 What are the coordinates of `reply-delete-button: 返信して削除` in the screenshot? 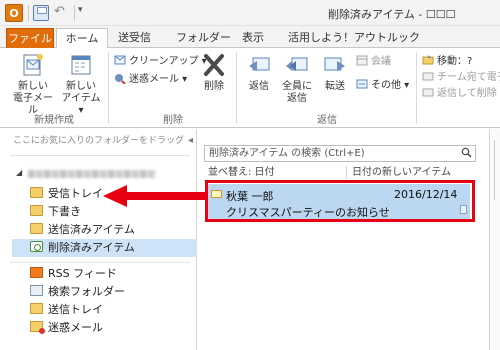 It's located at (459, 94).